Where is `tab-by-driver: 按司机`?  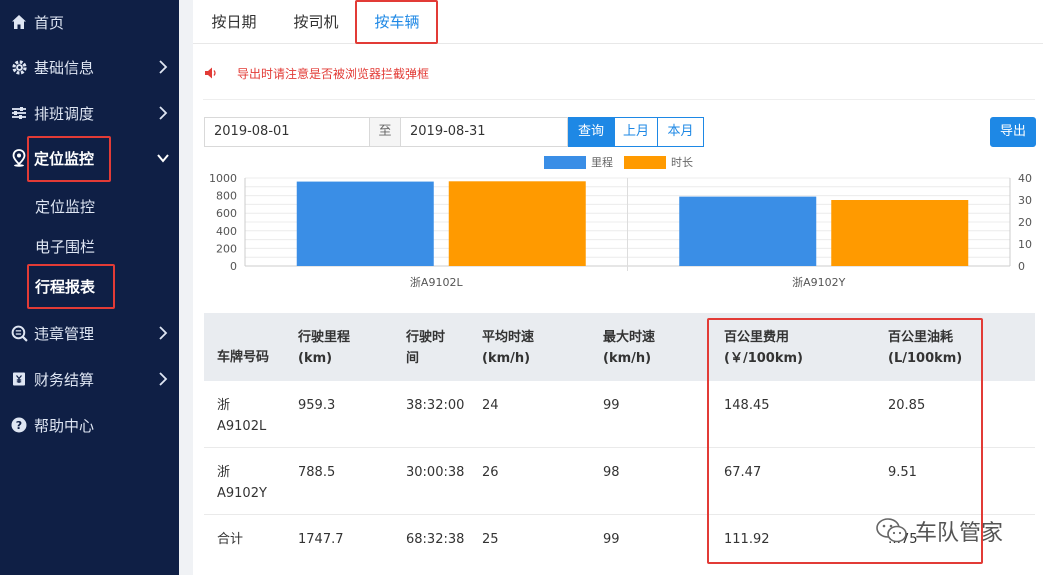
tab-by-driver: 按司机 is located at coordinates (316, 22).